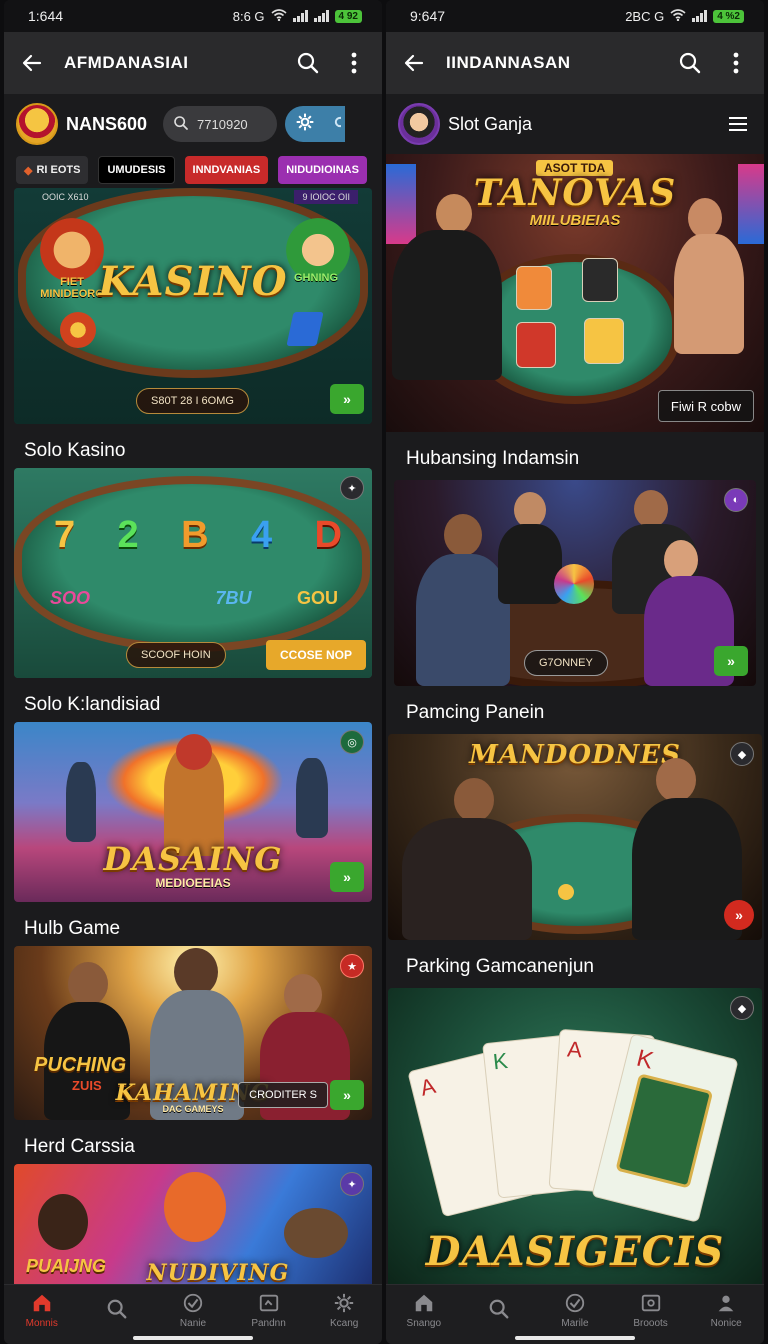 This screenshot has height=1344, width=768. I want to click on game-banner: MANDODNES ◆ », so click(575, 837).